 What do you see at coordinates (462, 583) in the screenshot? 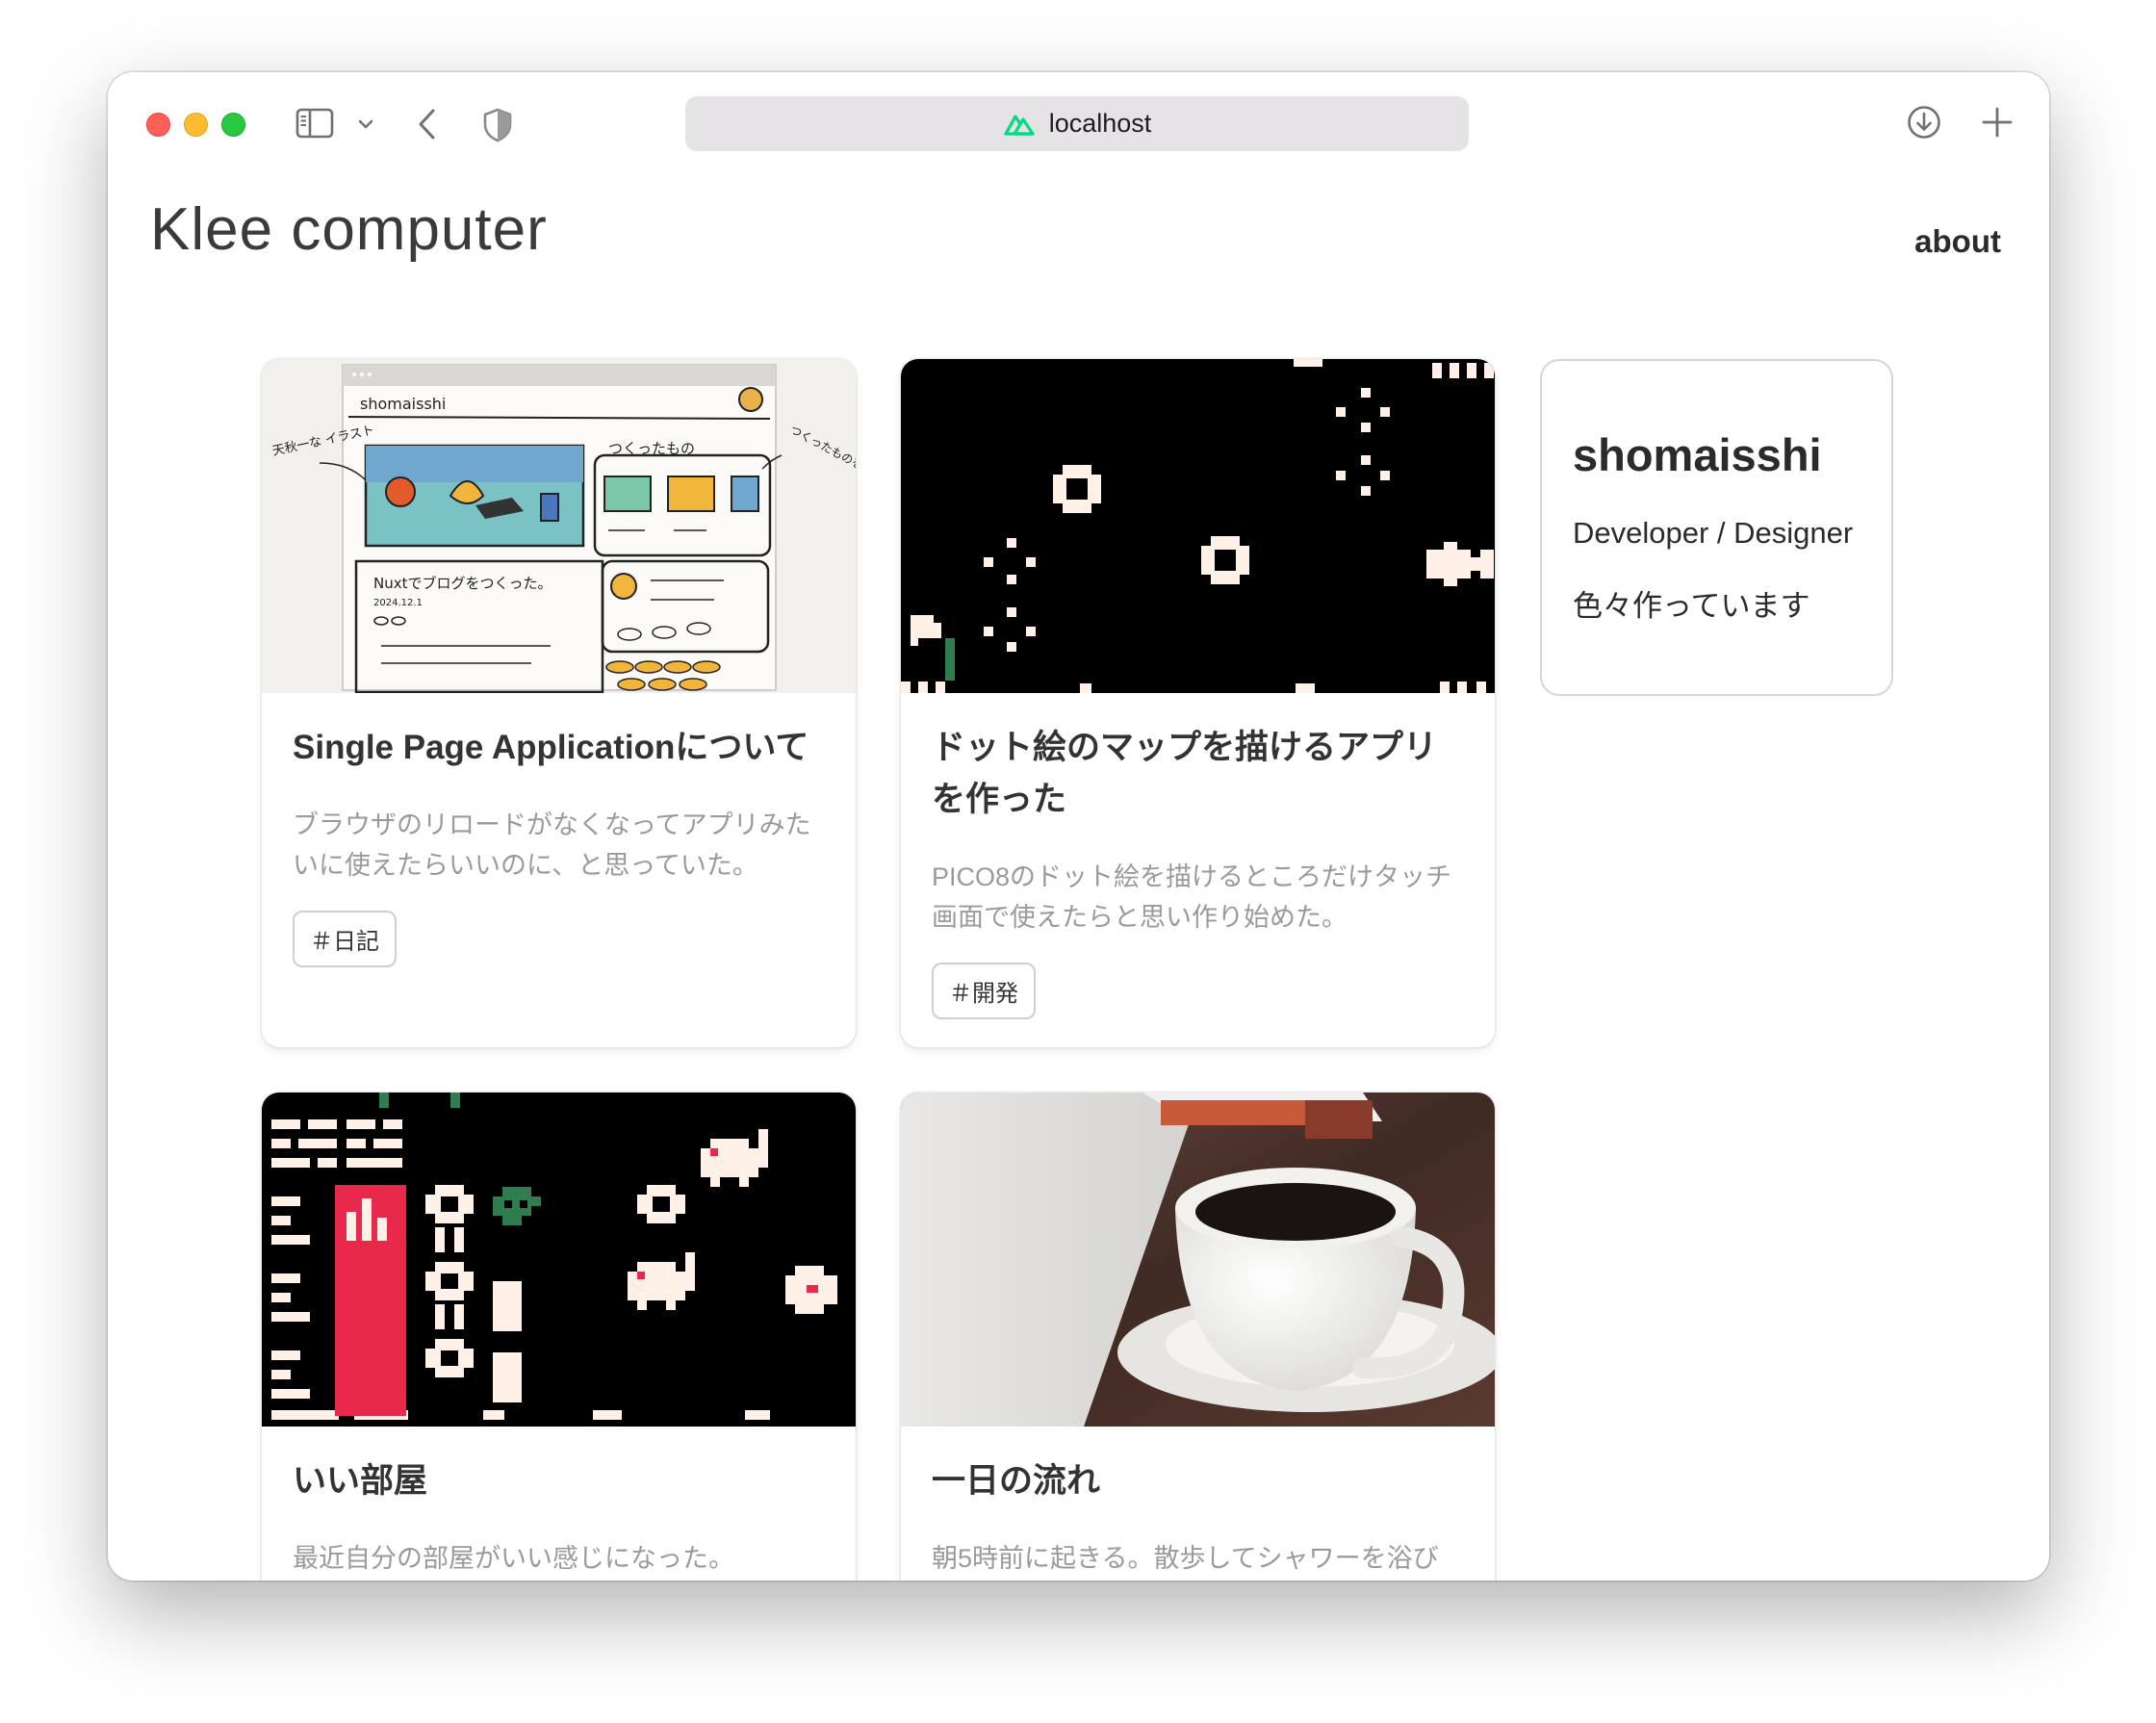
I see `svg-text: Nuxtでブログをつくった。` at bounding box center [462, 583].